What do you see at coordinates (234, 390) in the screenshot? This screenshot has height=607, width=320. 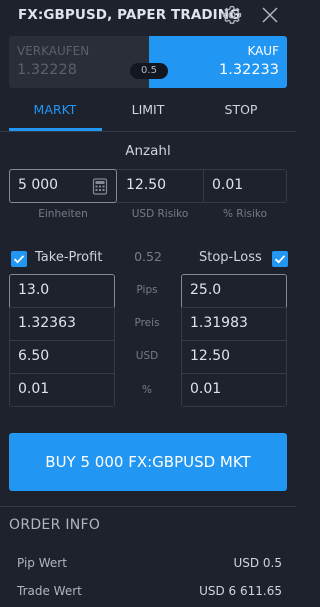 I see `sl-pct-input: 0.01` at bounding box center [234, 390].